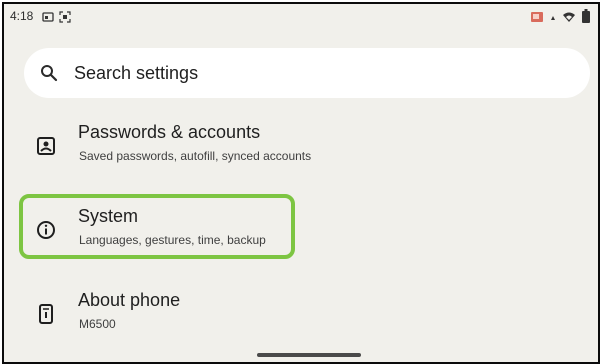 Image resolution: width=602 pixels, height=364 pixels. What do you see at coordinates (48, 19) in the screenshot?
I see `cast-icon` at bounding box center [48, 19].